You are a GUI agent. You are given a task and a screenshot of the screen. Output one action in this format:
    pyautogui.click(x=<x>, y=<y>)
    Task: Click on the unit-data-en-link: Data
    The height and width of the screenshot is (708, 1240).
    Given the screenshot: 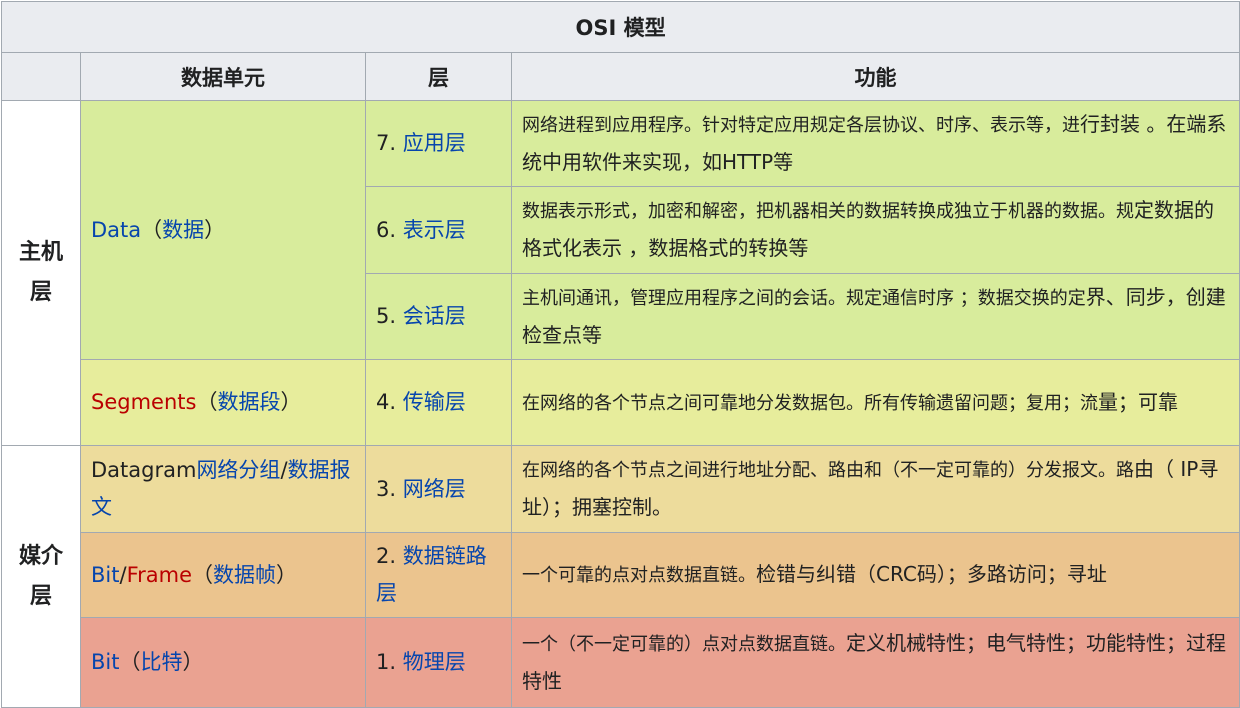 What is the action you would take?
    pyautogui.click(x=116, y=230)
    